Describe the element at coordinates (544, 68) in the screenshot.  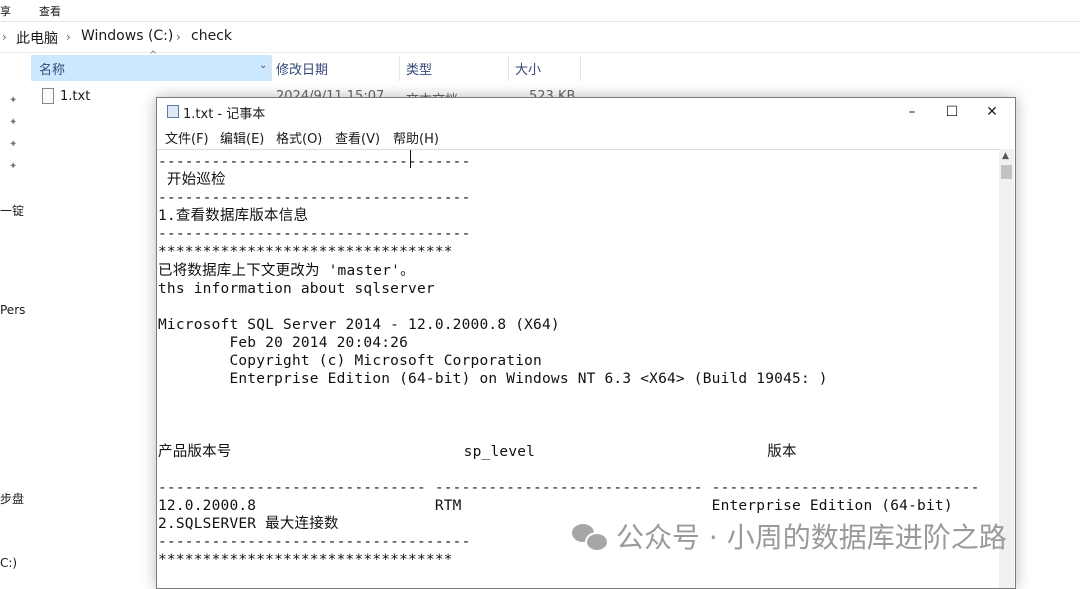
I see `column-header-size: 大小` at that location.